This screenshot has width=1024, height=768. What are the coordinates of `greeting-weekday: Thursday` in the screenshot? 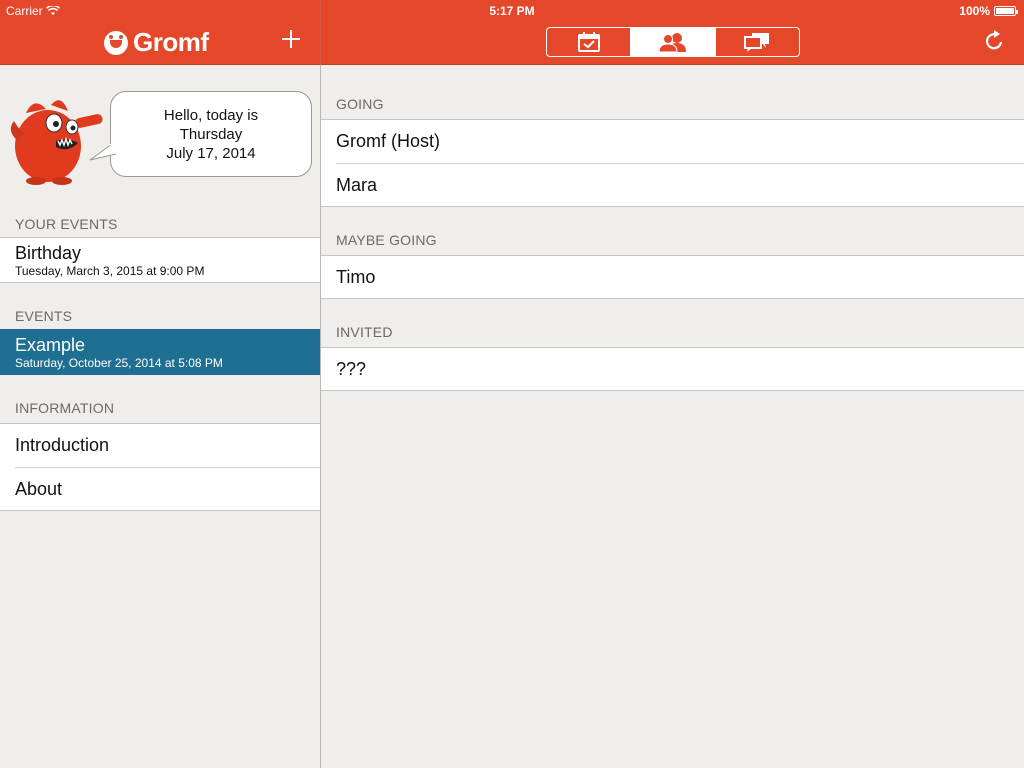 It's located at (211, 134).